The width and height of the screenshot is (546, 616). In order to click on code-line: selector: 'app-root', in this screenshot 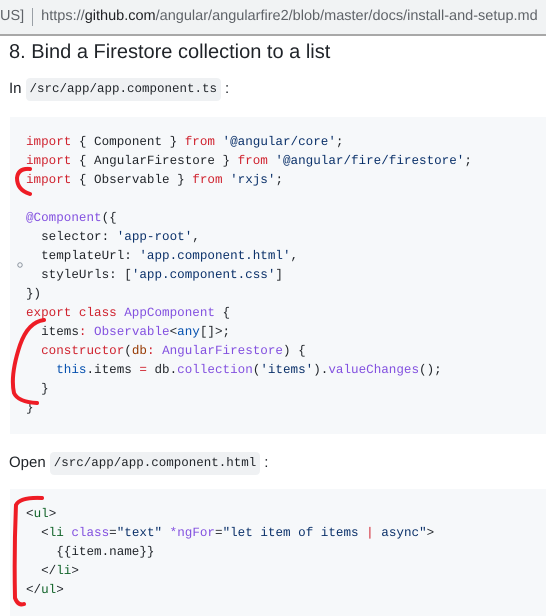, I will do `click(120, 237)`.